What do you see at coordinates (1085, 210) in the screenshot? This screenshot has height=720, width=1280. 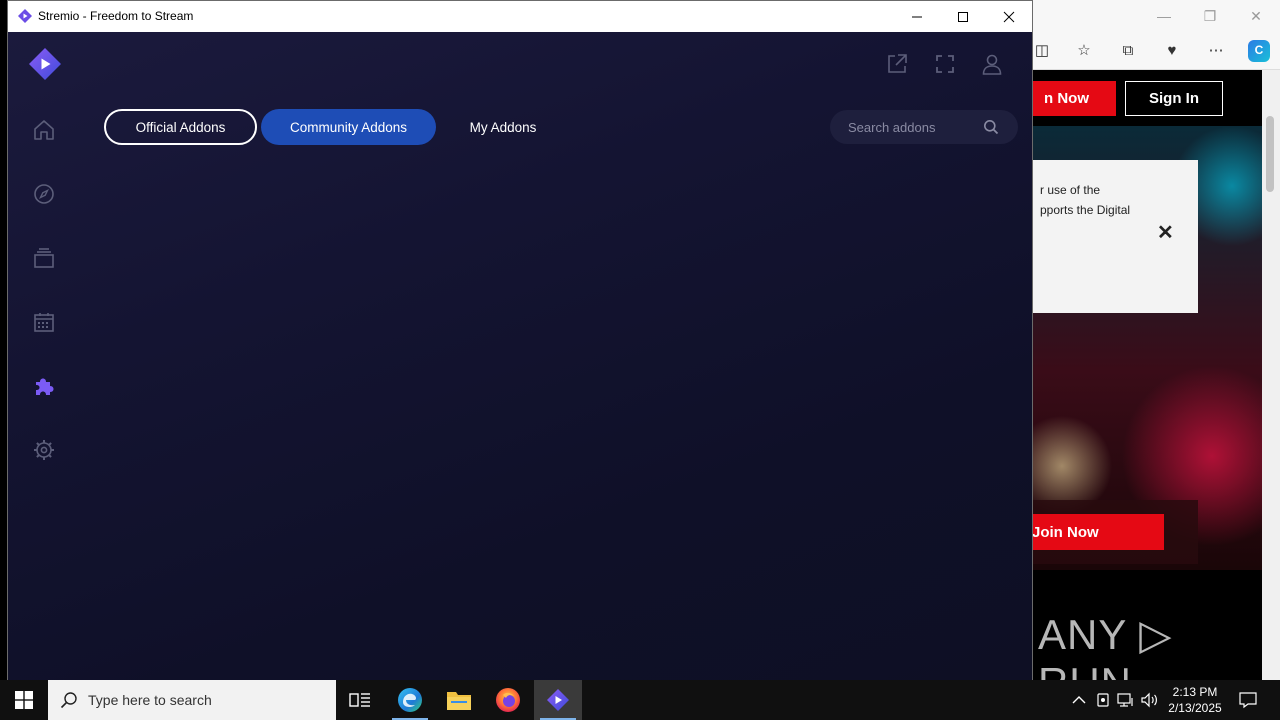 I see `cookie-text-line2: pports the Digital` at bounding box center [1085, 210].